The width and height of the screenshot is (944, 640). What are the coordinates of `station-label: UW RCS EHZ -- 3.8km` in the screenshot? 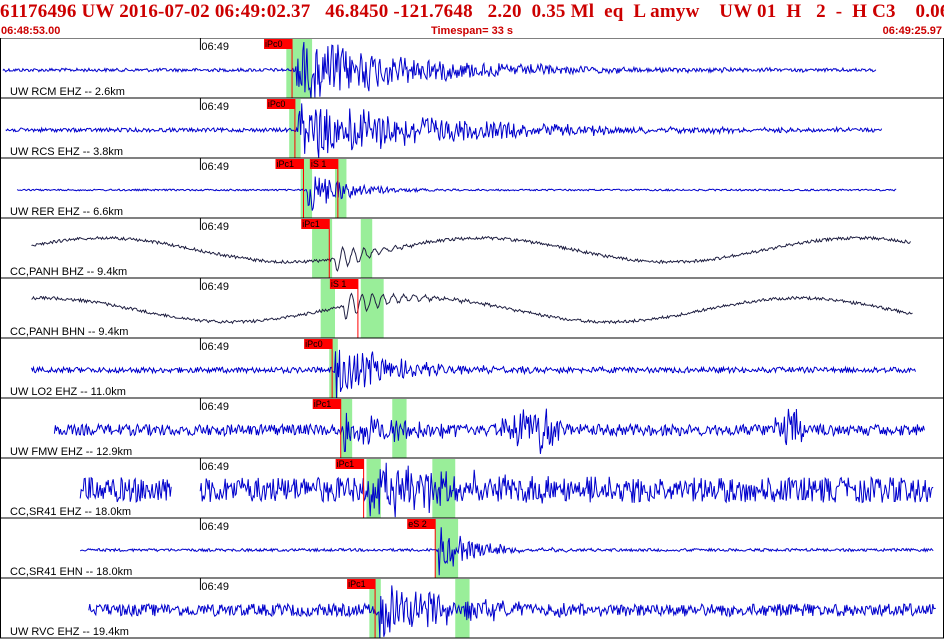 It's located at (66, 152).